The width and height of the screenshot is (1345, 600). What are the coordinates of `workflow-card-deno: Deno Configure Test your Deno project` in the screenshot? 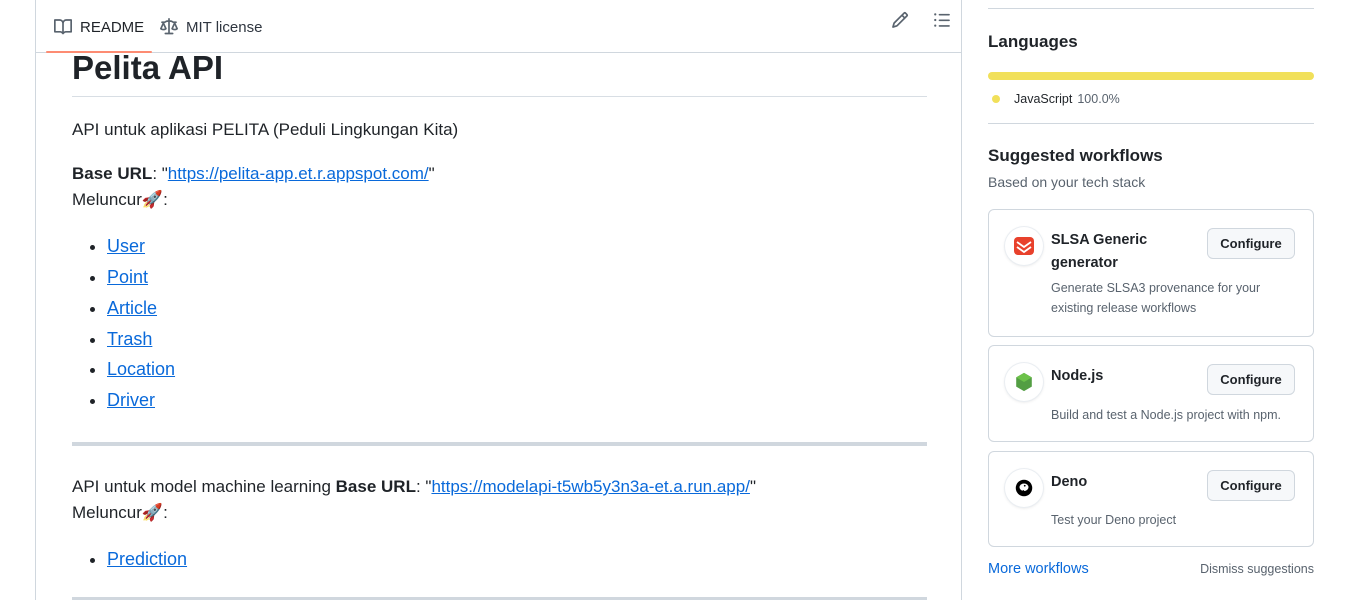 It's located at (1151, 499).